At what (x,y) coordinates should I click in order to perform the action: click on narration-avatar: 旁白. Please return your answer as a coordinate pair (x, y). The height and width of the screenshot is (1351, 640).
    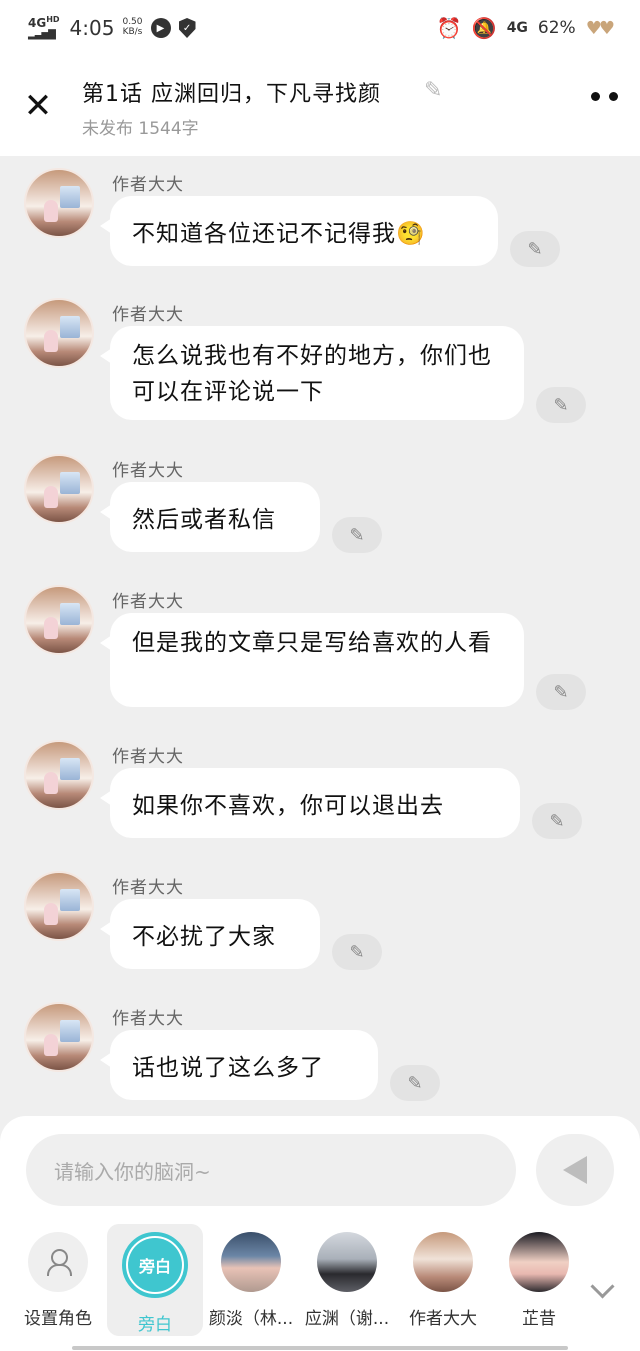
    Looking at the image, I should click on (155, 1265).